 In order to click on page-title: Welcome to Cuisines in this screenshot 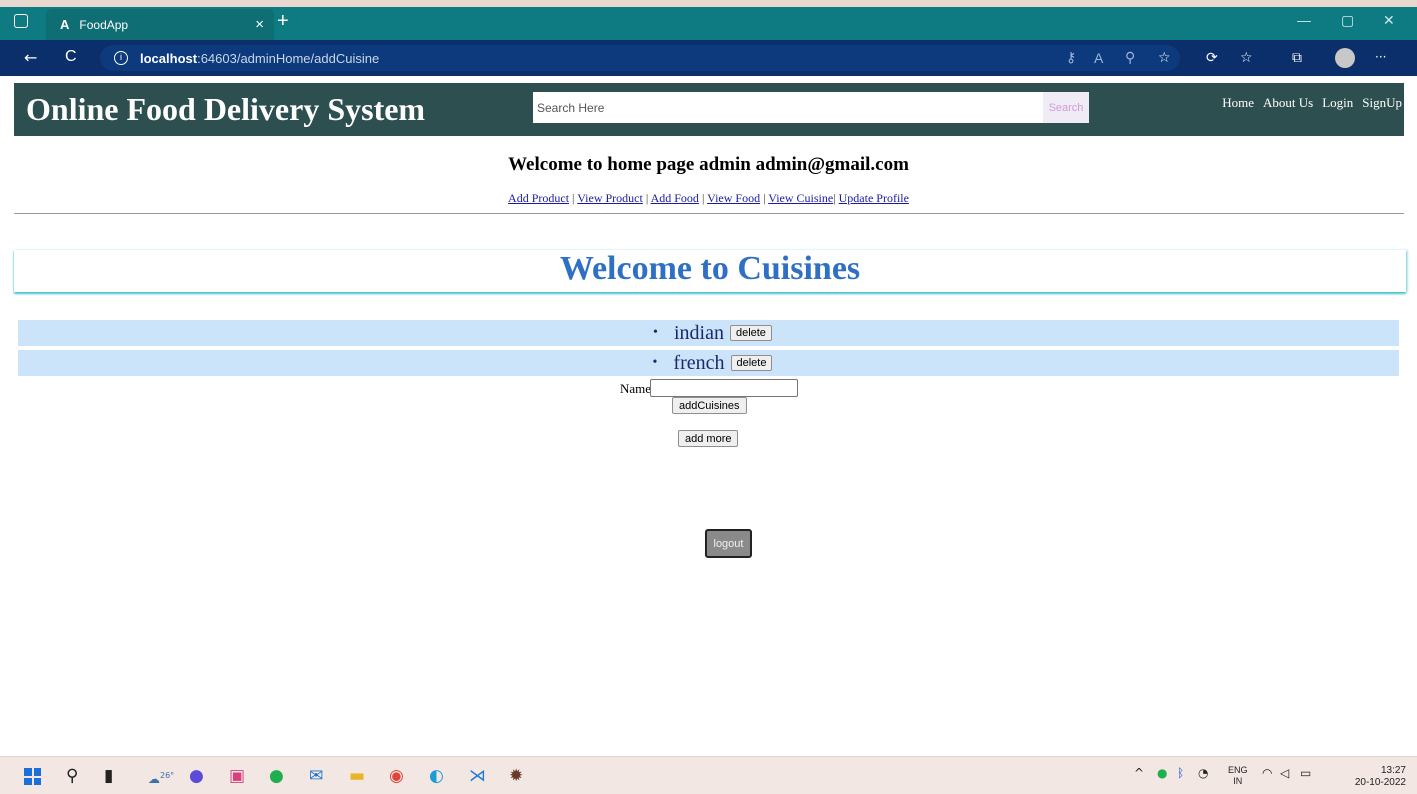, I will do `click(710, 268)`.